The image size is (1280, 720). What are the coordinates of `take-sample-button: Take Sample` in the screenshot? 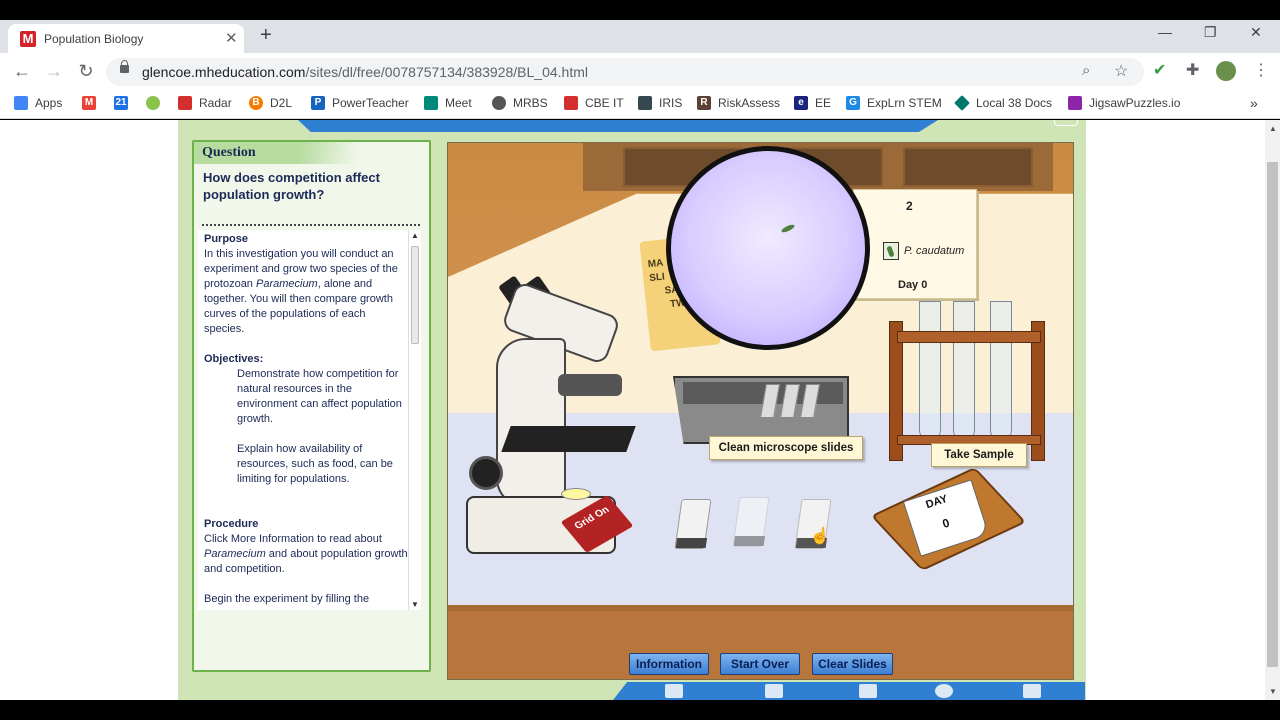 It's located at (979, 455).